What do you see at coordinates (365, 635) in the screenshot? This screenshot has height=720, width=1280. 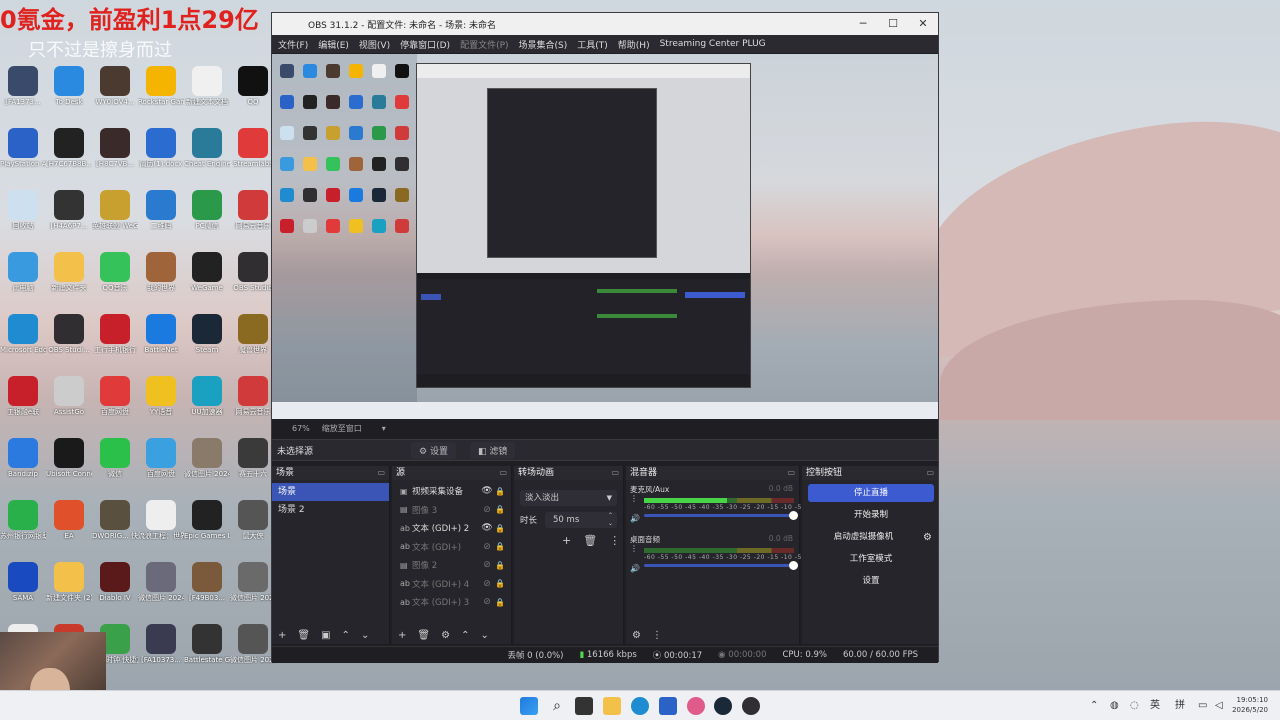 I see `move-down-icon: ⌄` at bounding box center [365, 635].